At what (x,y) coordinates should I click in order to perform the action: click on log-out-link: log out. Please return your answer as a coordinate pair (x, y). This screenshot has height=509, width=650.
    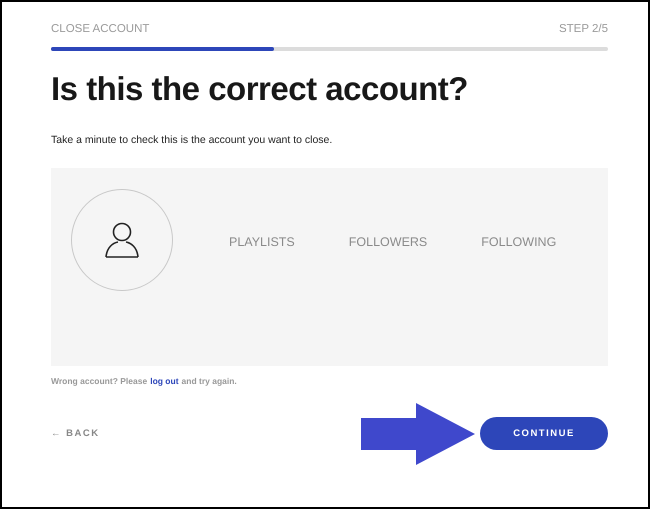
    Looking at the image, I should click on (164, 381).